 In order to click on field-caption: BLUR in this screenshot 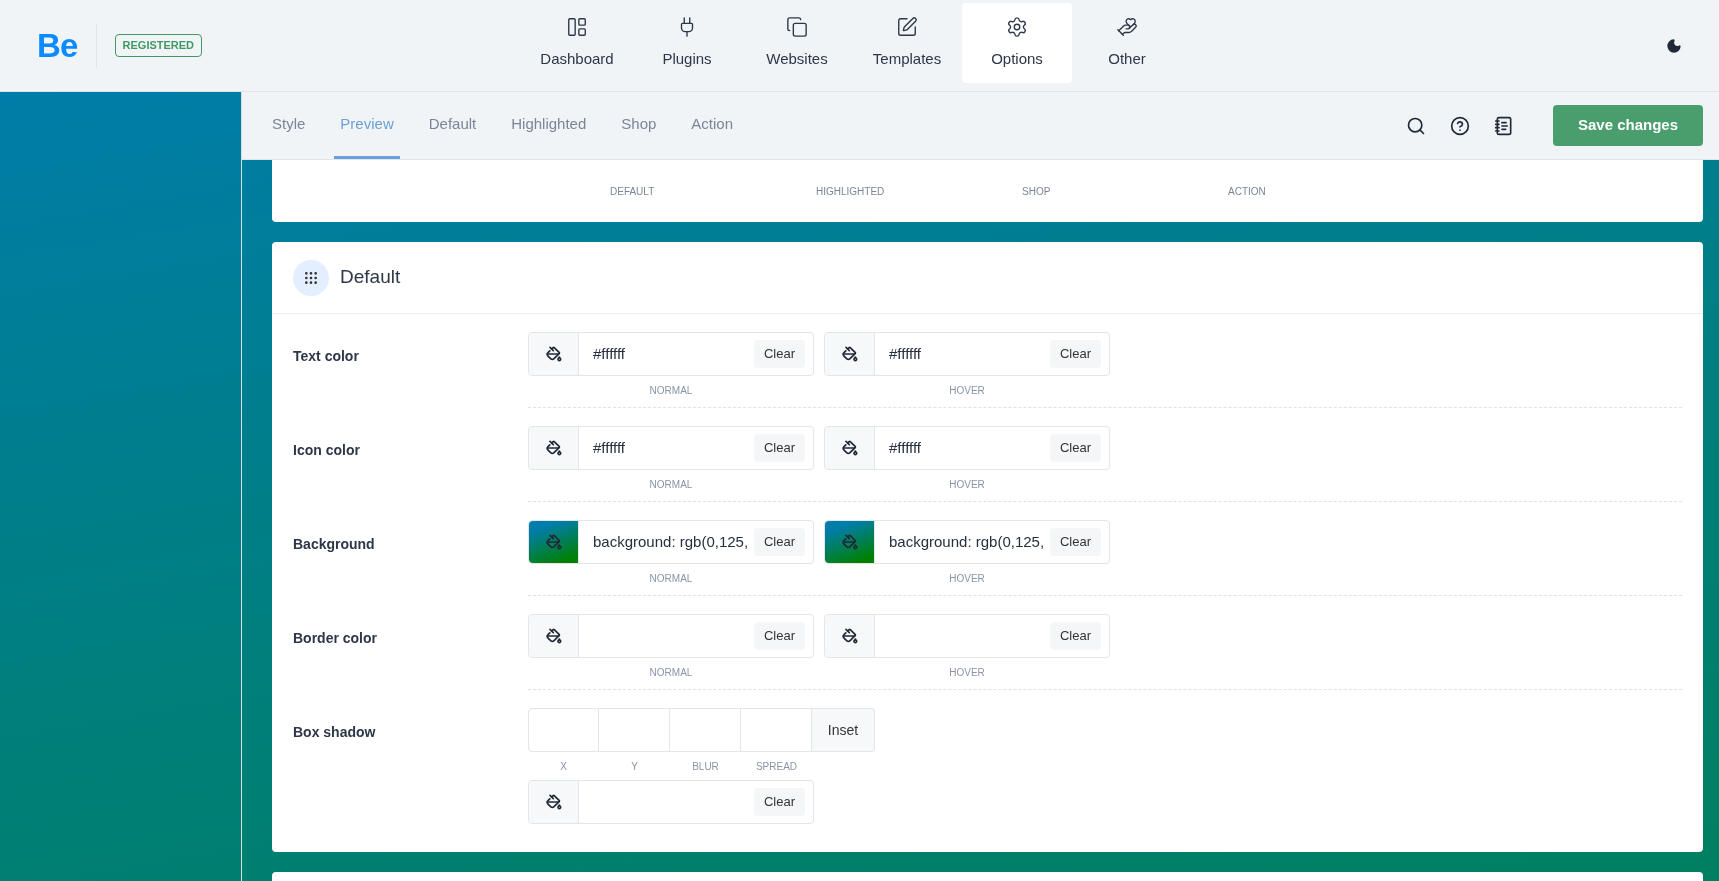, I will do `click(705, 767)`.